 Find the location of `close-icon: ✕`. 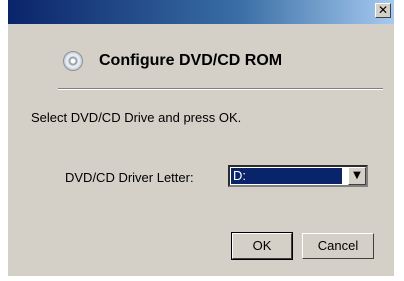

close-icon: ✕ is located at coordinates (383, 10).